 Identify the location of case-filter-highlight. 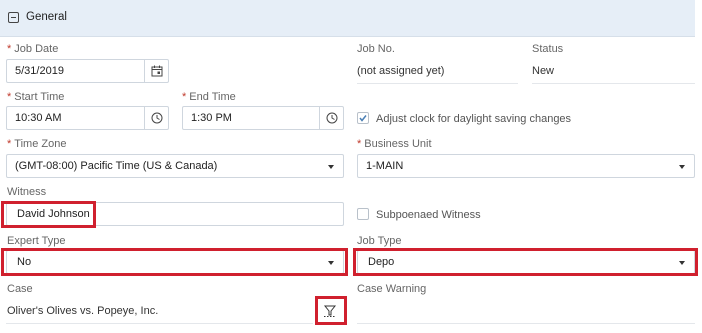
(331, 310).